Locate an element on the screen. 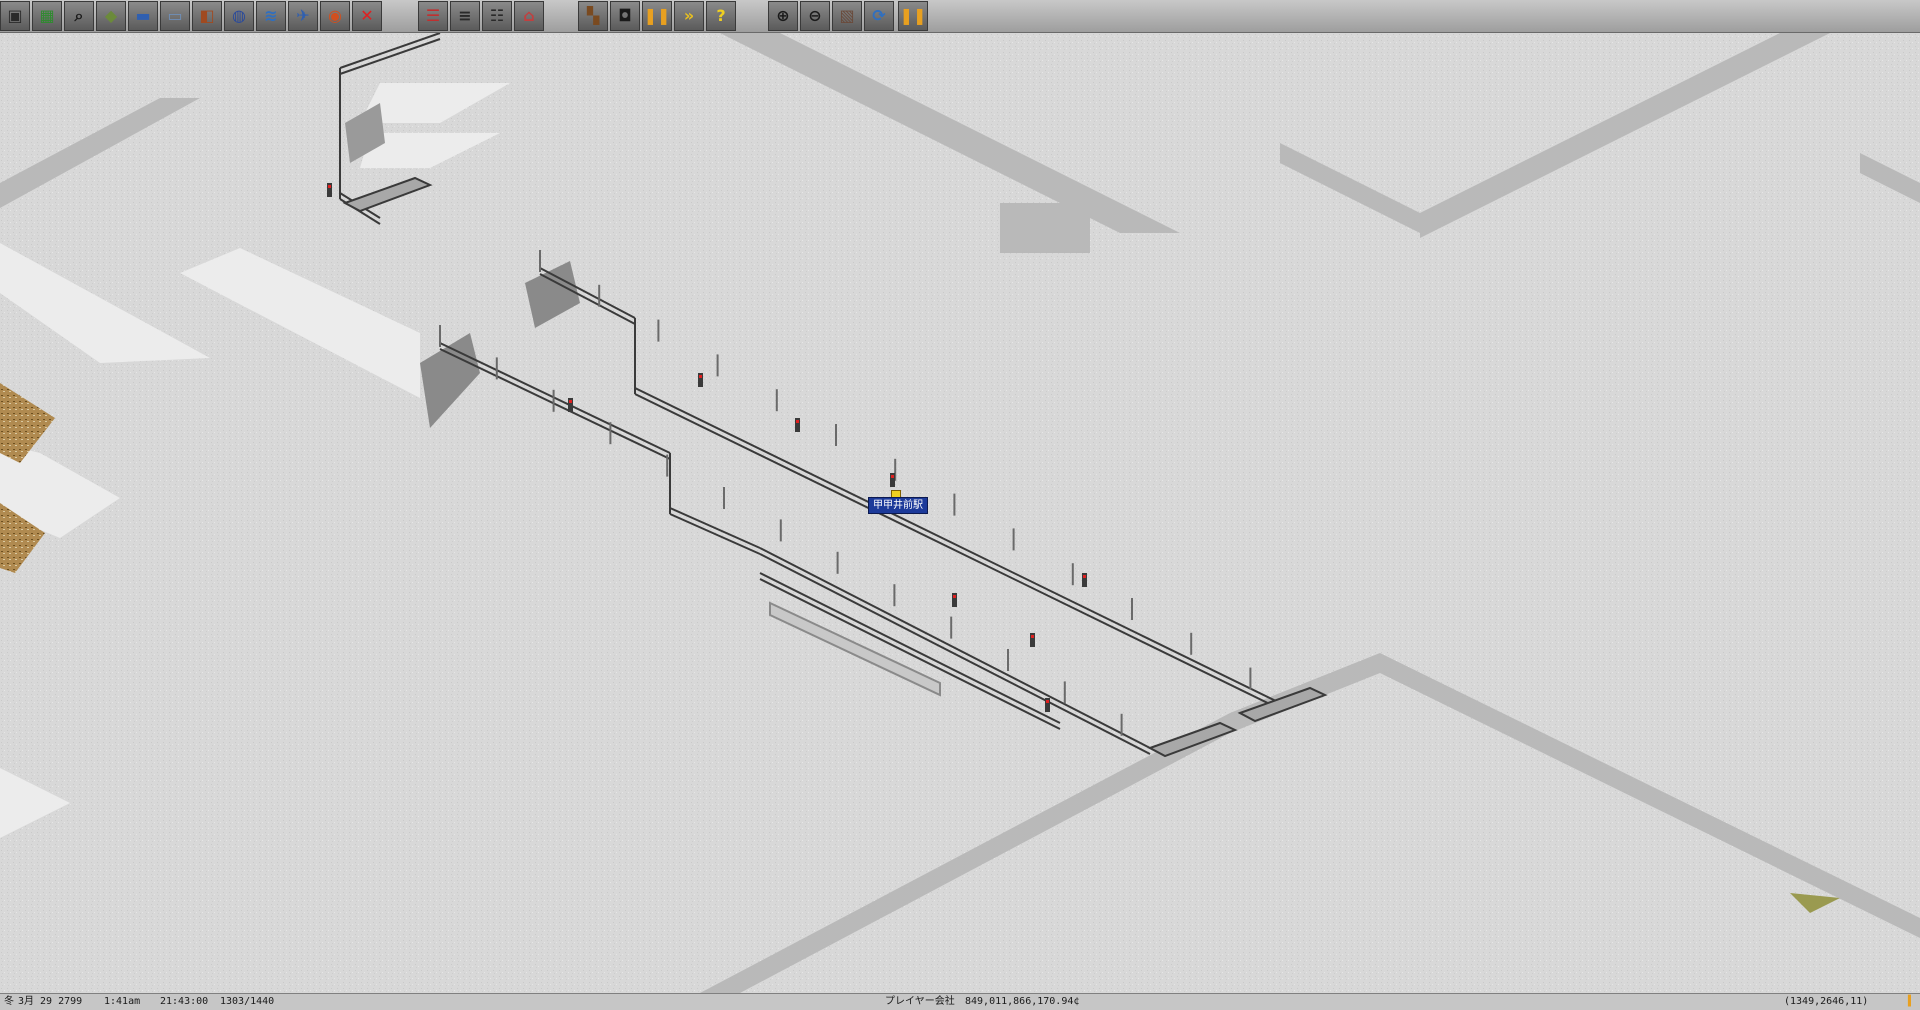 The width and height of the screenshot is (1920, 1010). tick-clock: 21:43:00 is located at coordinates (184, 1001).